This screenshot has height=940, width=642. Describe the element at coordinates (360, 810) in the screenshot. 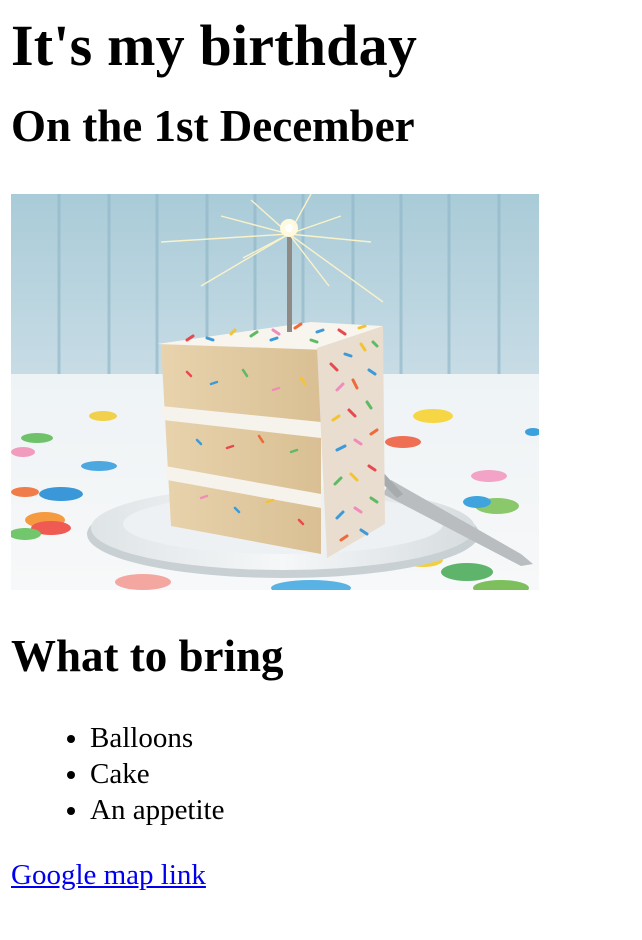

I see `list-item: An appetite` at that location.